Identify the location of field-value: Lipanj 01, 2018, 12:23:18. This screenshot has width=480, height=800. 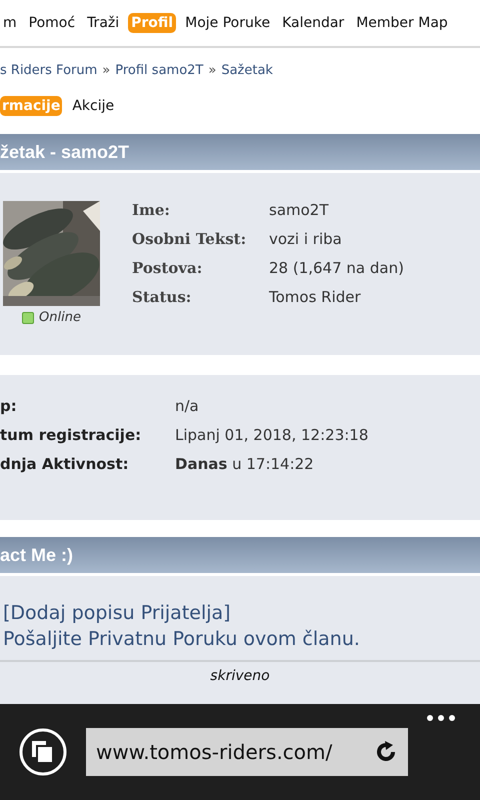
(272, 435).